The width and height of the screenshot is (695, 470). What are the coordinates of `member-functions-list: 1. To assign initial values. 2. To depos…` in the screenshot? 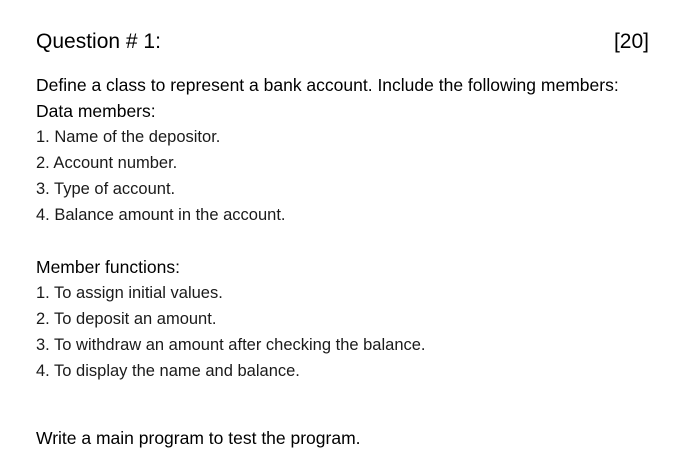 It's located at (231, 332).